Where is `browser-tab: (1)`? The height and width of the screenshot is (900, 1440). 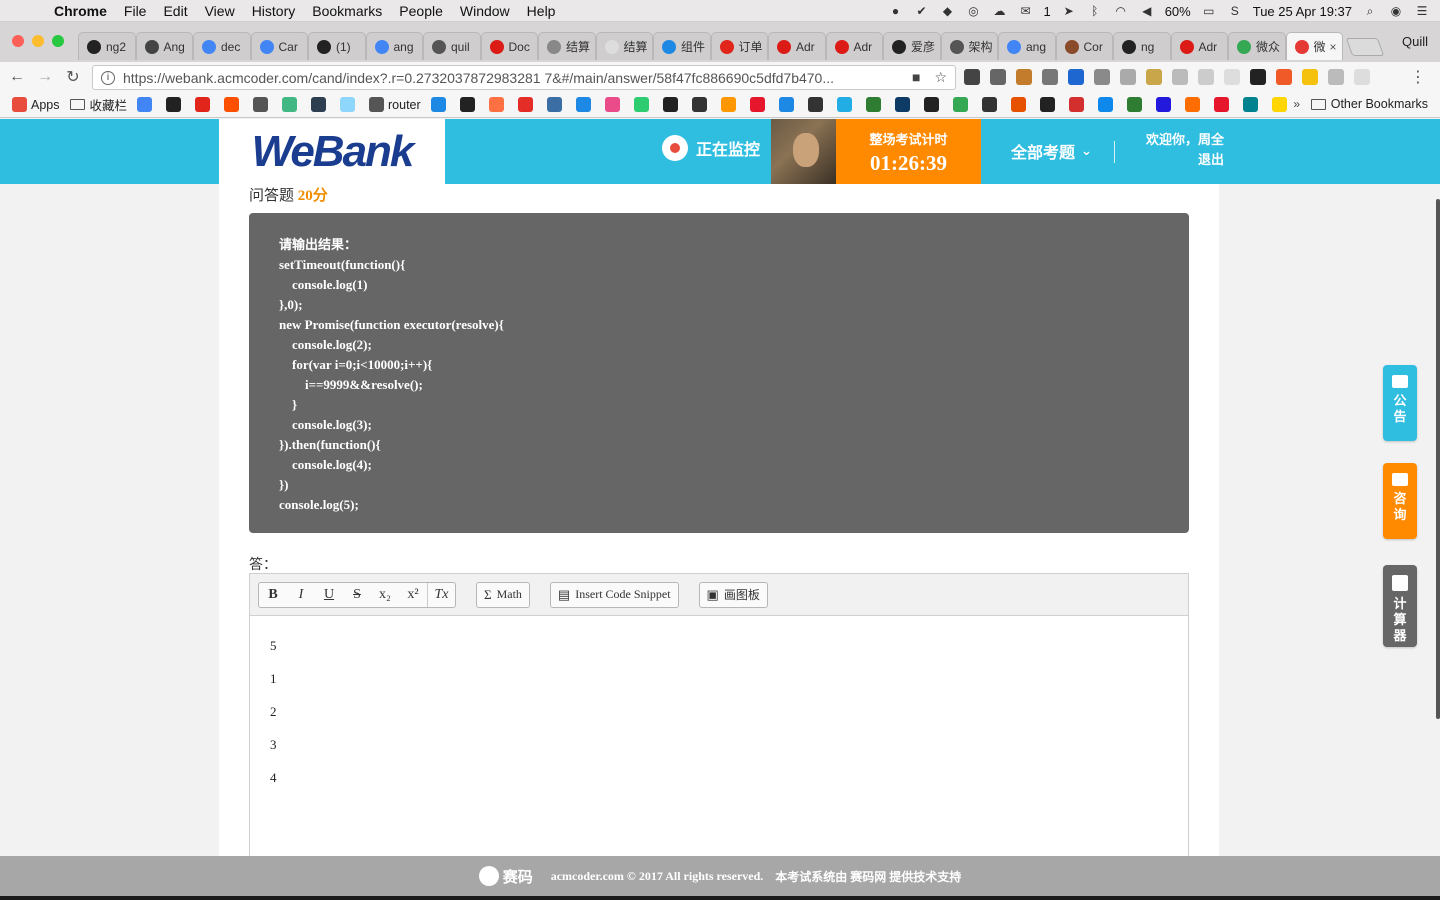
browser-tab: (1) is located at coordinates (337, 46).